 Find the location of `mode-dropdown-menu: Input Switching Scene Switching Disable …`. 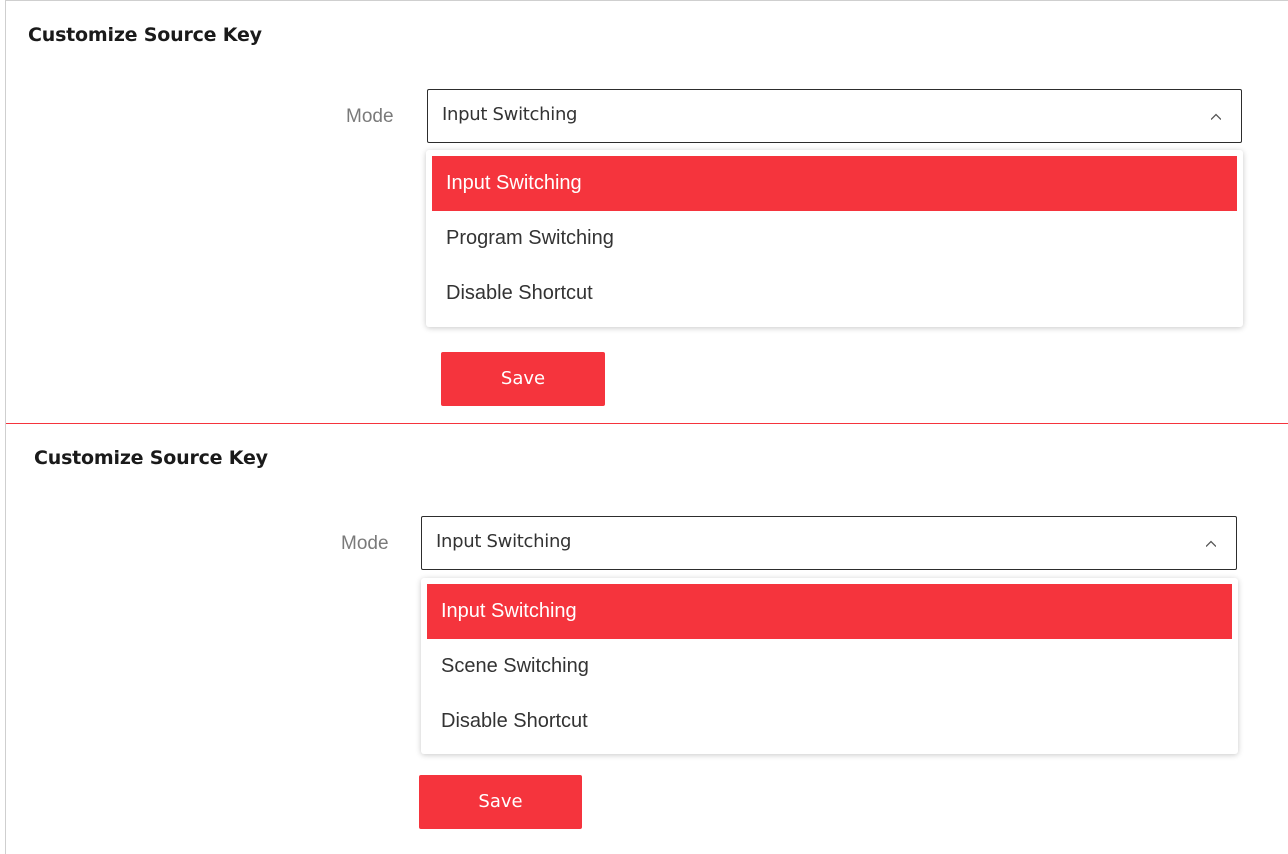

mode-dropdown-menu: Input Switching Scene Switching Disable … is located at coordinates (829, 666).